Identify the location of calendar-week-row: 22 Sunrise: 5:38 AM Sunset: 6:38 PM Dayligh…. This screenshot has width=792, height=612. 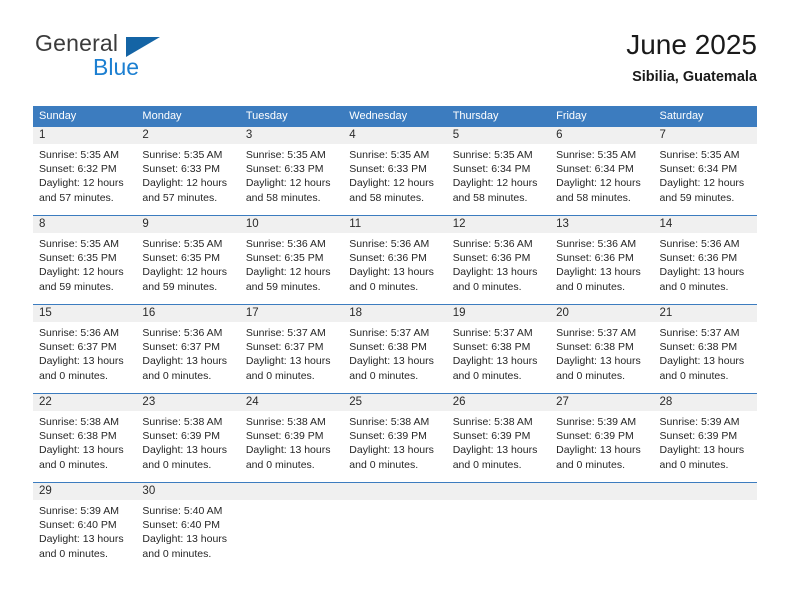
(395, 438).